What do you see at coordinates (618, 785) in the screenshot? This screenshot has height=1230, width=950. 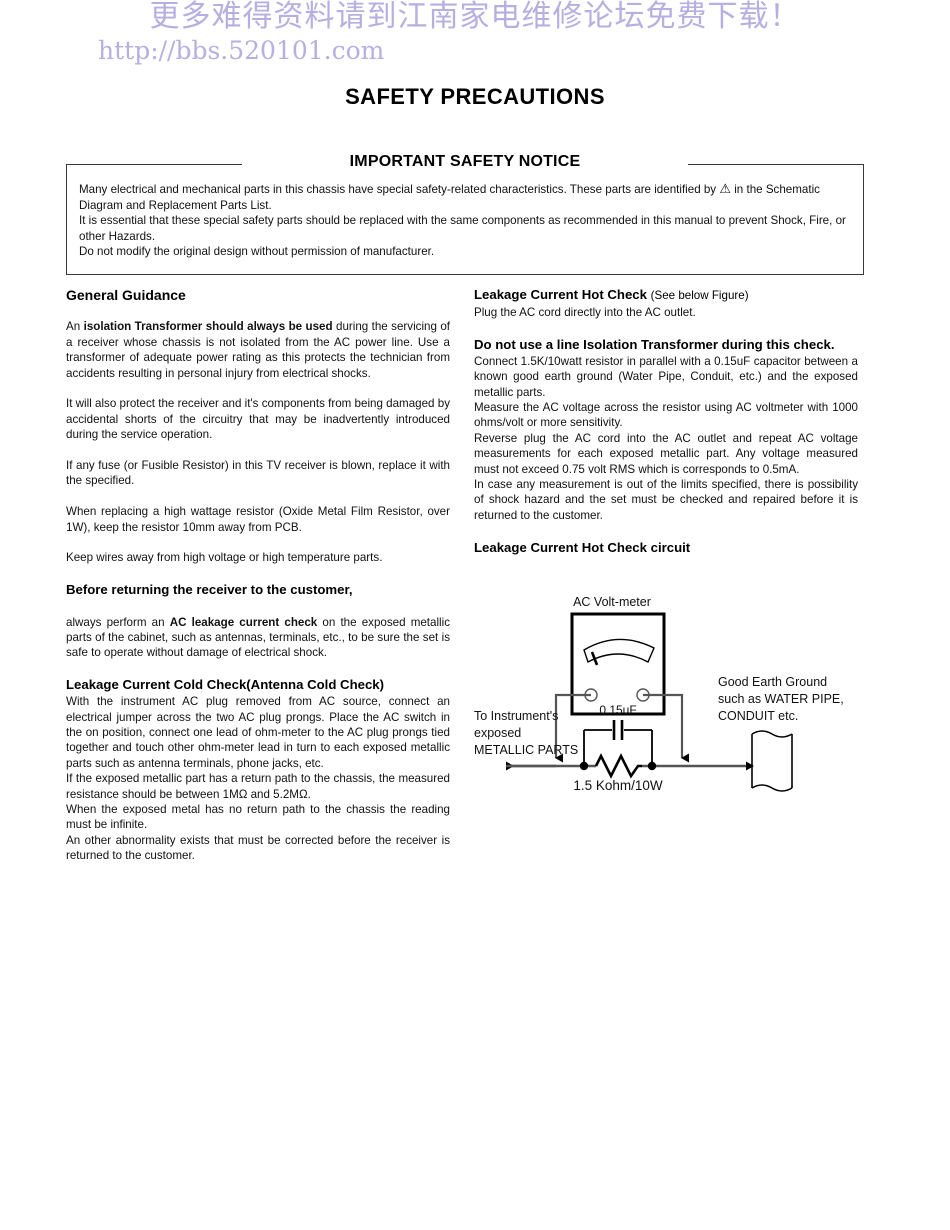 I see `resistor-label: 1.5 Kohm/10W` at bounding box center [618, 785].